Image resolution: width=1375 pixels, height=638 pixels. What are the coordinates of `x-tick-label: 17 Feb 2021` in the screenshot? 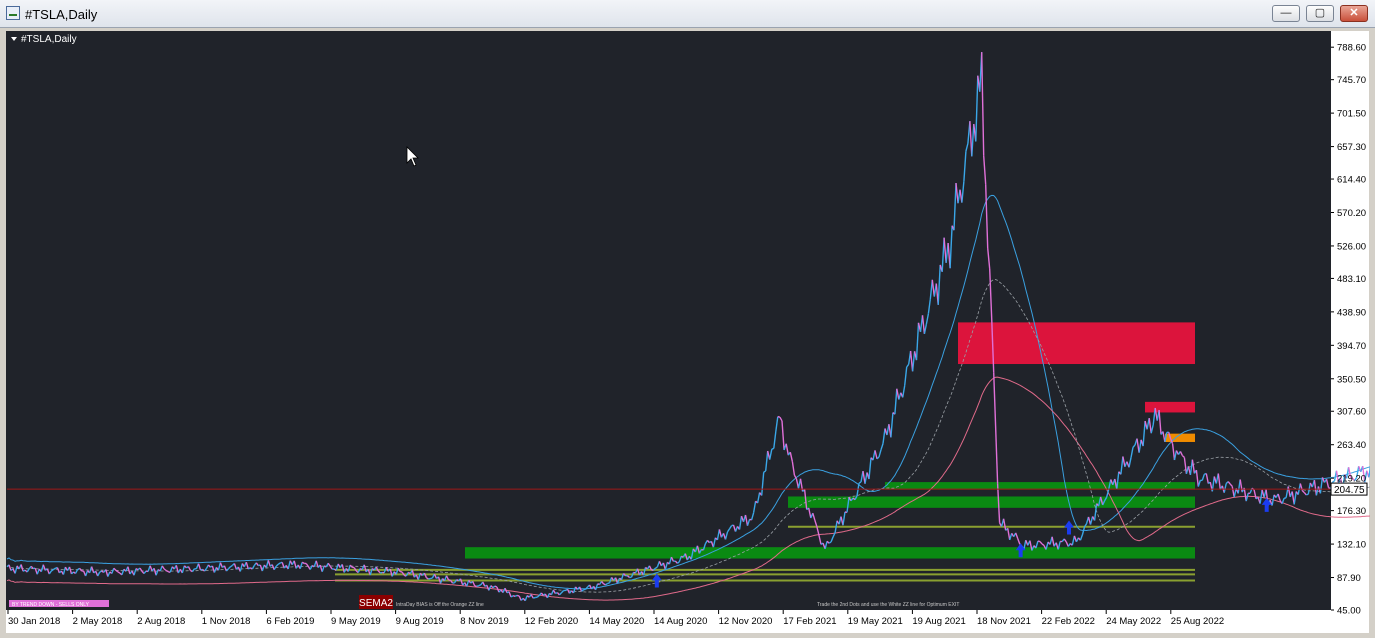 It's located at (809, 621).